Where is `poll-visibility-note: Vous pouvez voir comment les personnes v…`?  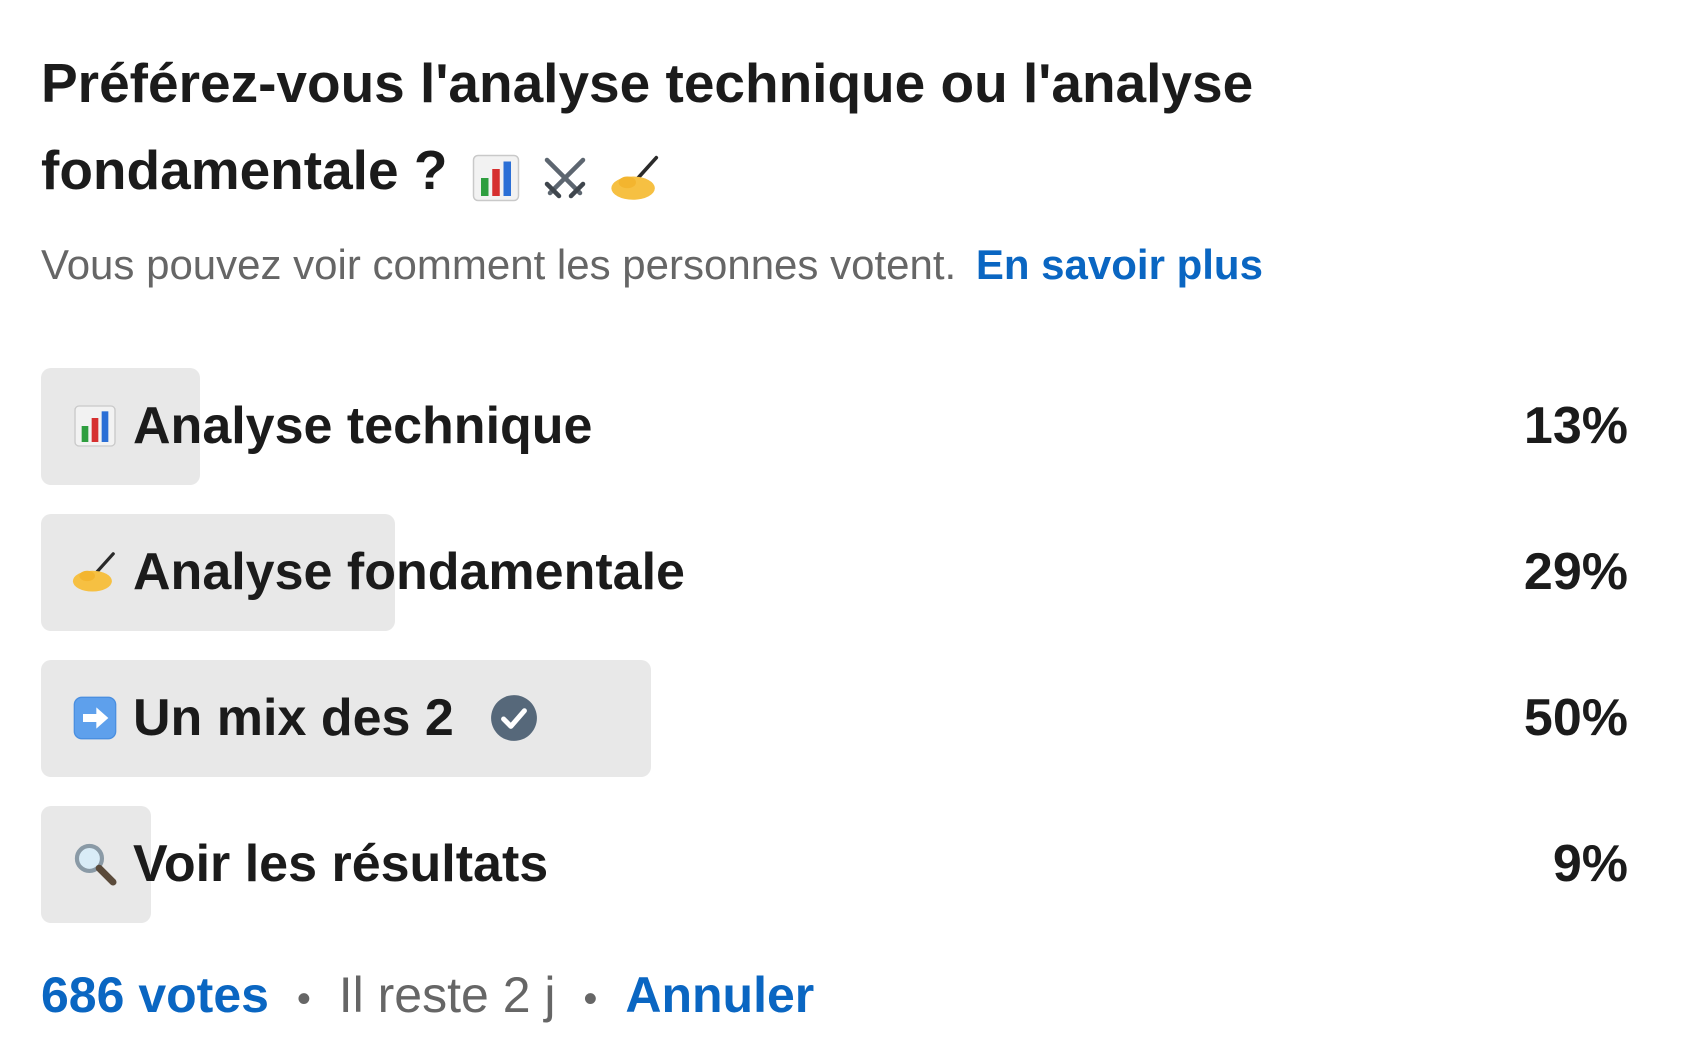
poll-visibility-note: Vous pouvez voir comment les personnes v… is located at coordinates (851, 265).